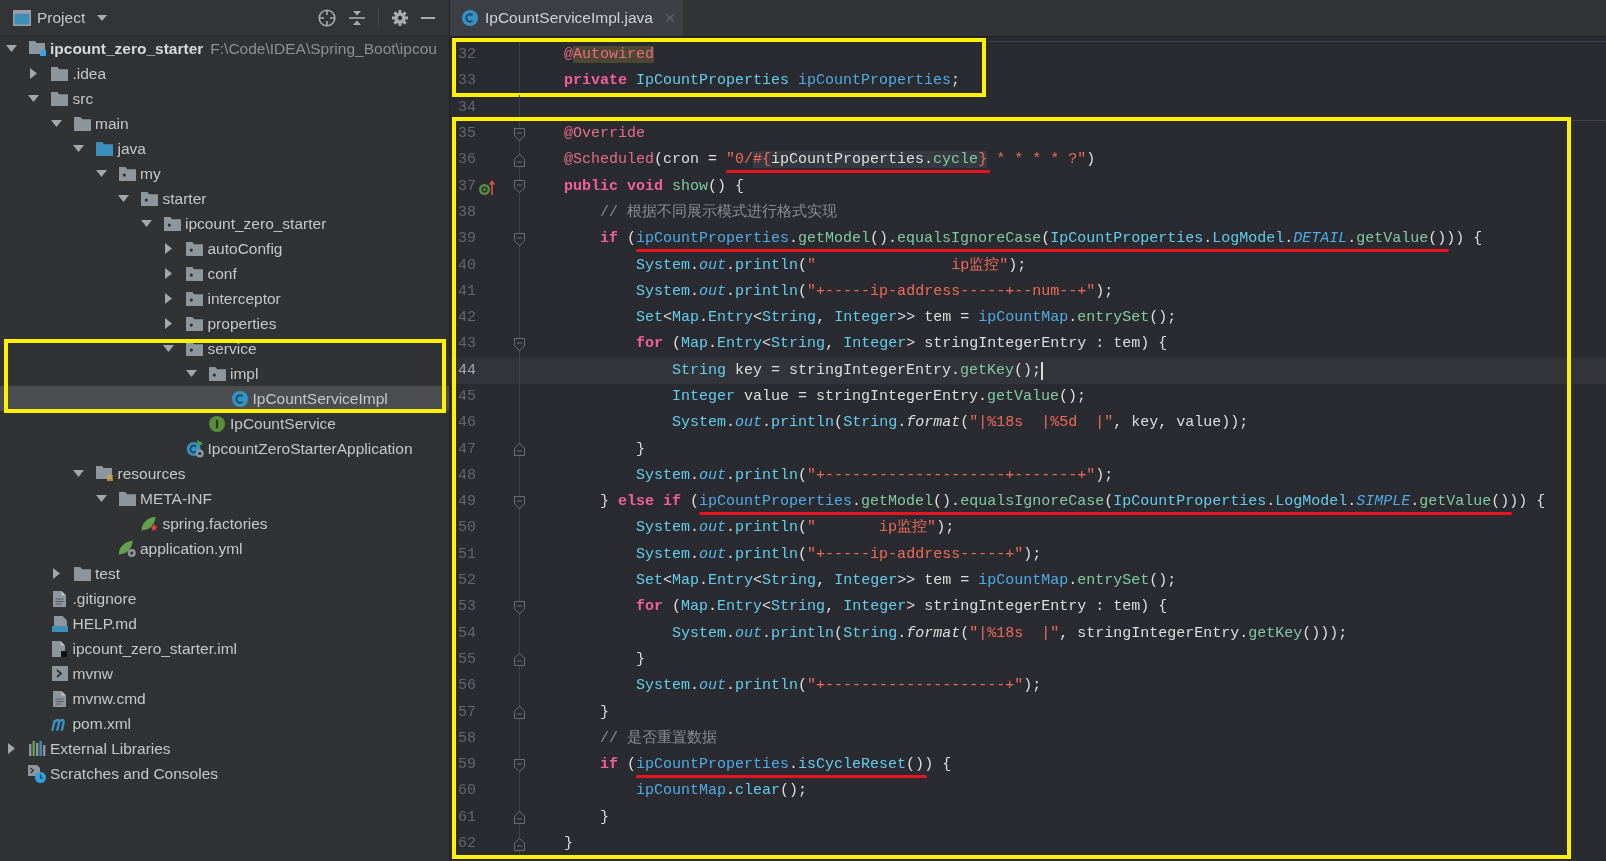 The image size is (1606, 861). I want to click on tree-item: test, so click(224, 573).